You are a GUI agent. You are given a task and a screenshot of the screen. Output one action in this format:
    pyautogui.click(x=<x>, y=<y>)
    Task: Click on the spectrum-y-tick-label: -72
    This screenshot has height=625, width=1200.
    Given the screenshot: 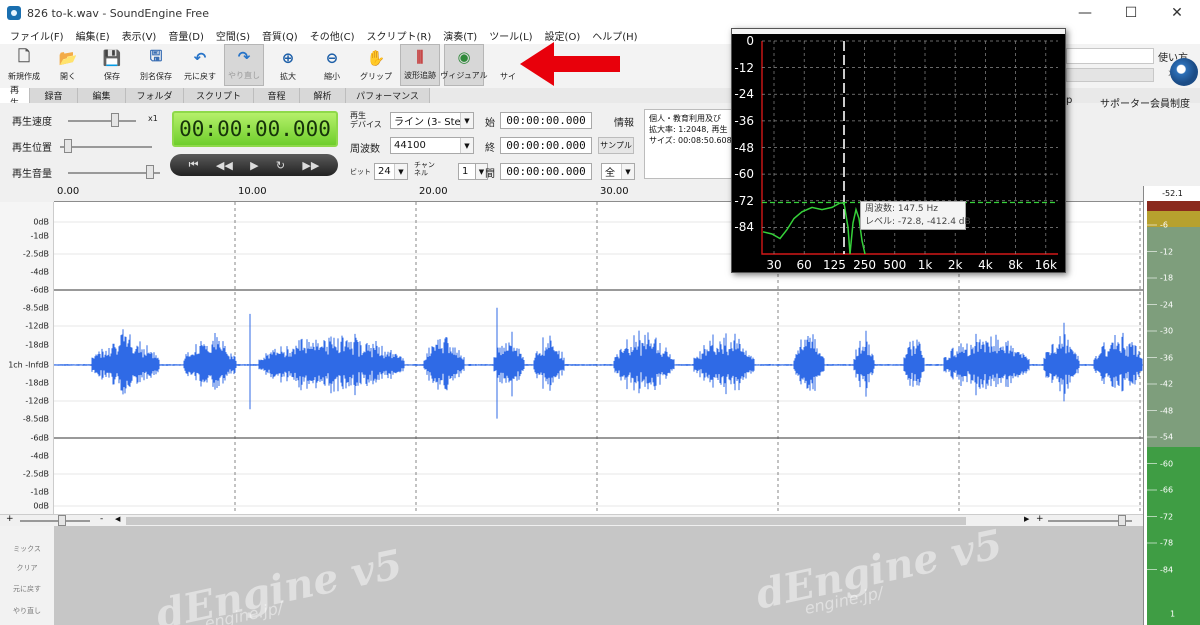 What is the action you would take?
    pyautogui.click(x=744, y=200)
    